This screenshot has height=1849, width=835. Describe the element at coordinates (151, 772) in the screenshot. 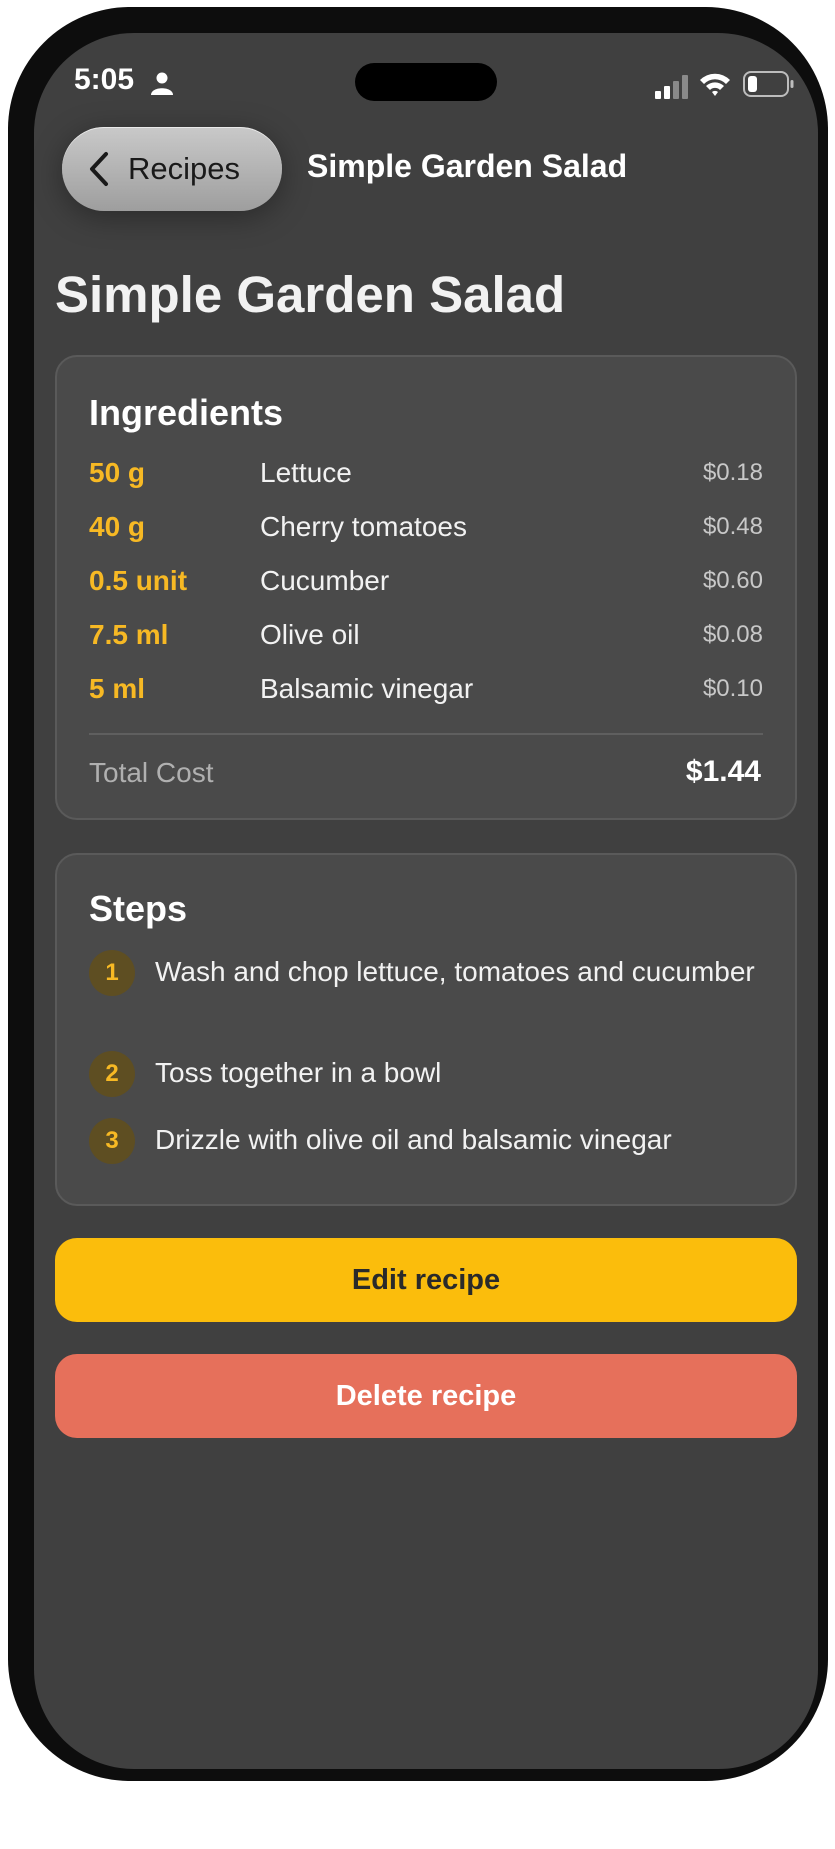

I see `total-cost-label: Total Cost` at that location.